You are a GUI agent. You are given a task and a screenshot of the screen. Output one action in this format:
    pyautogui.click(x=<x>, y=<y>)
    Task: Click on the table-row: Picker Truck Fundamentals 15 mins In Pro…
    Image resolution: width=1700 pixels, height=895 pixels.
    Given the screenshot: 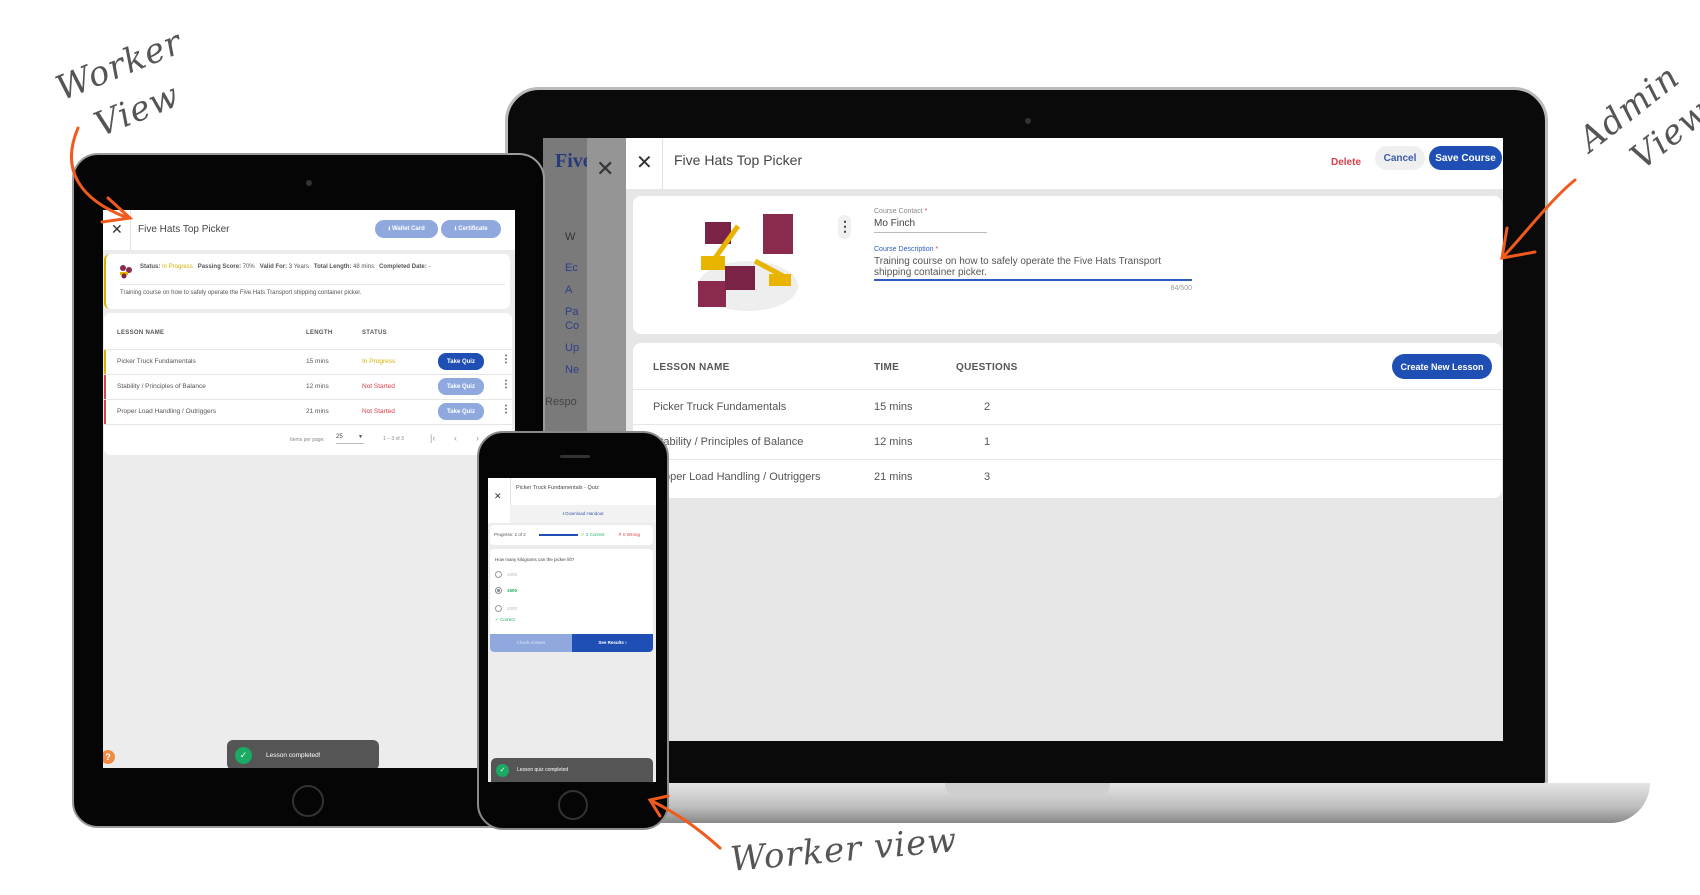 What is the action you would take?
    pyautogui.click(x=308, y=362)
    